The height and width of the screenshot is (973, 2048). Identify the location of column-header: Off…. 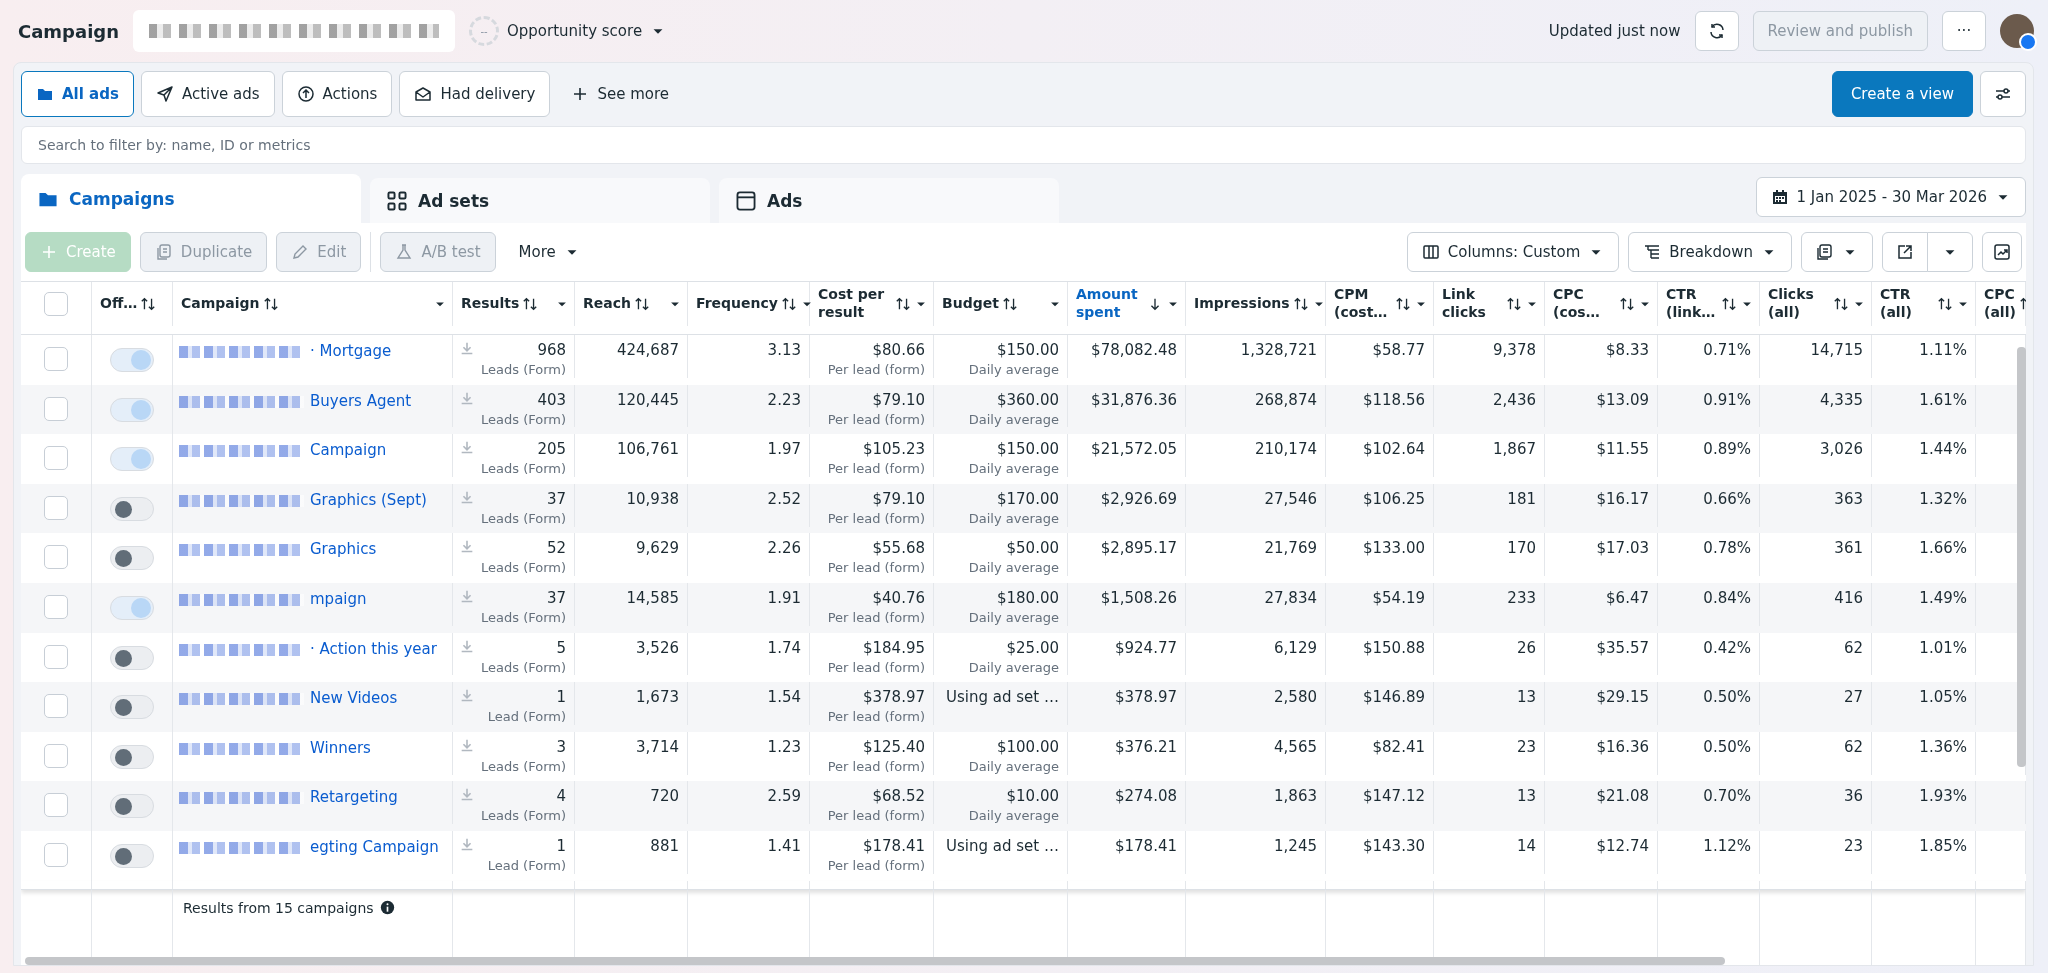
(119, 304).